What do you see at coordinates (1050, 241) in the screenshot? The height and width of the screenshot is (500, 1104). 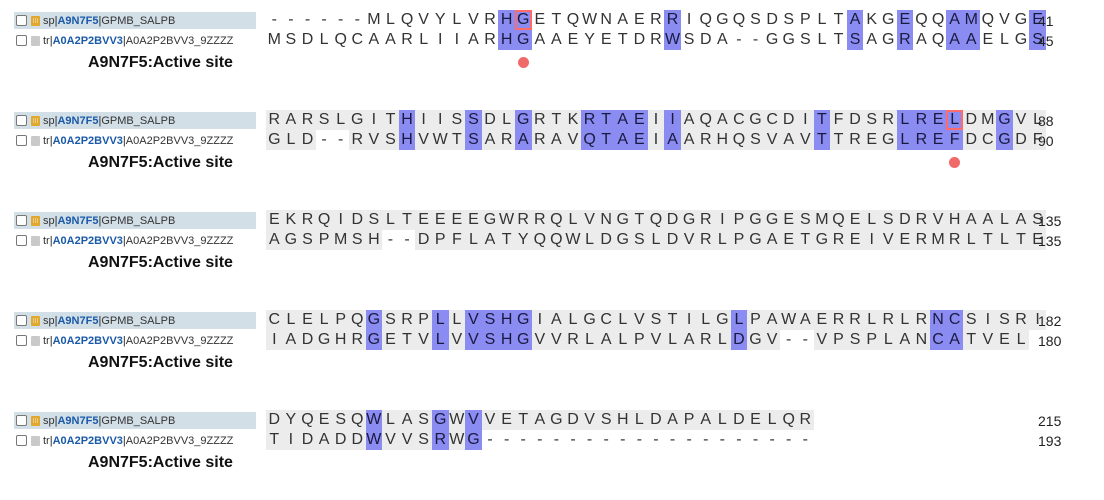 I see `end-position: 135` at bounding box center [1050, 241].